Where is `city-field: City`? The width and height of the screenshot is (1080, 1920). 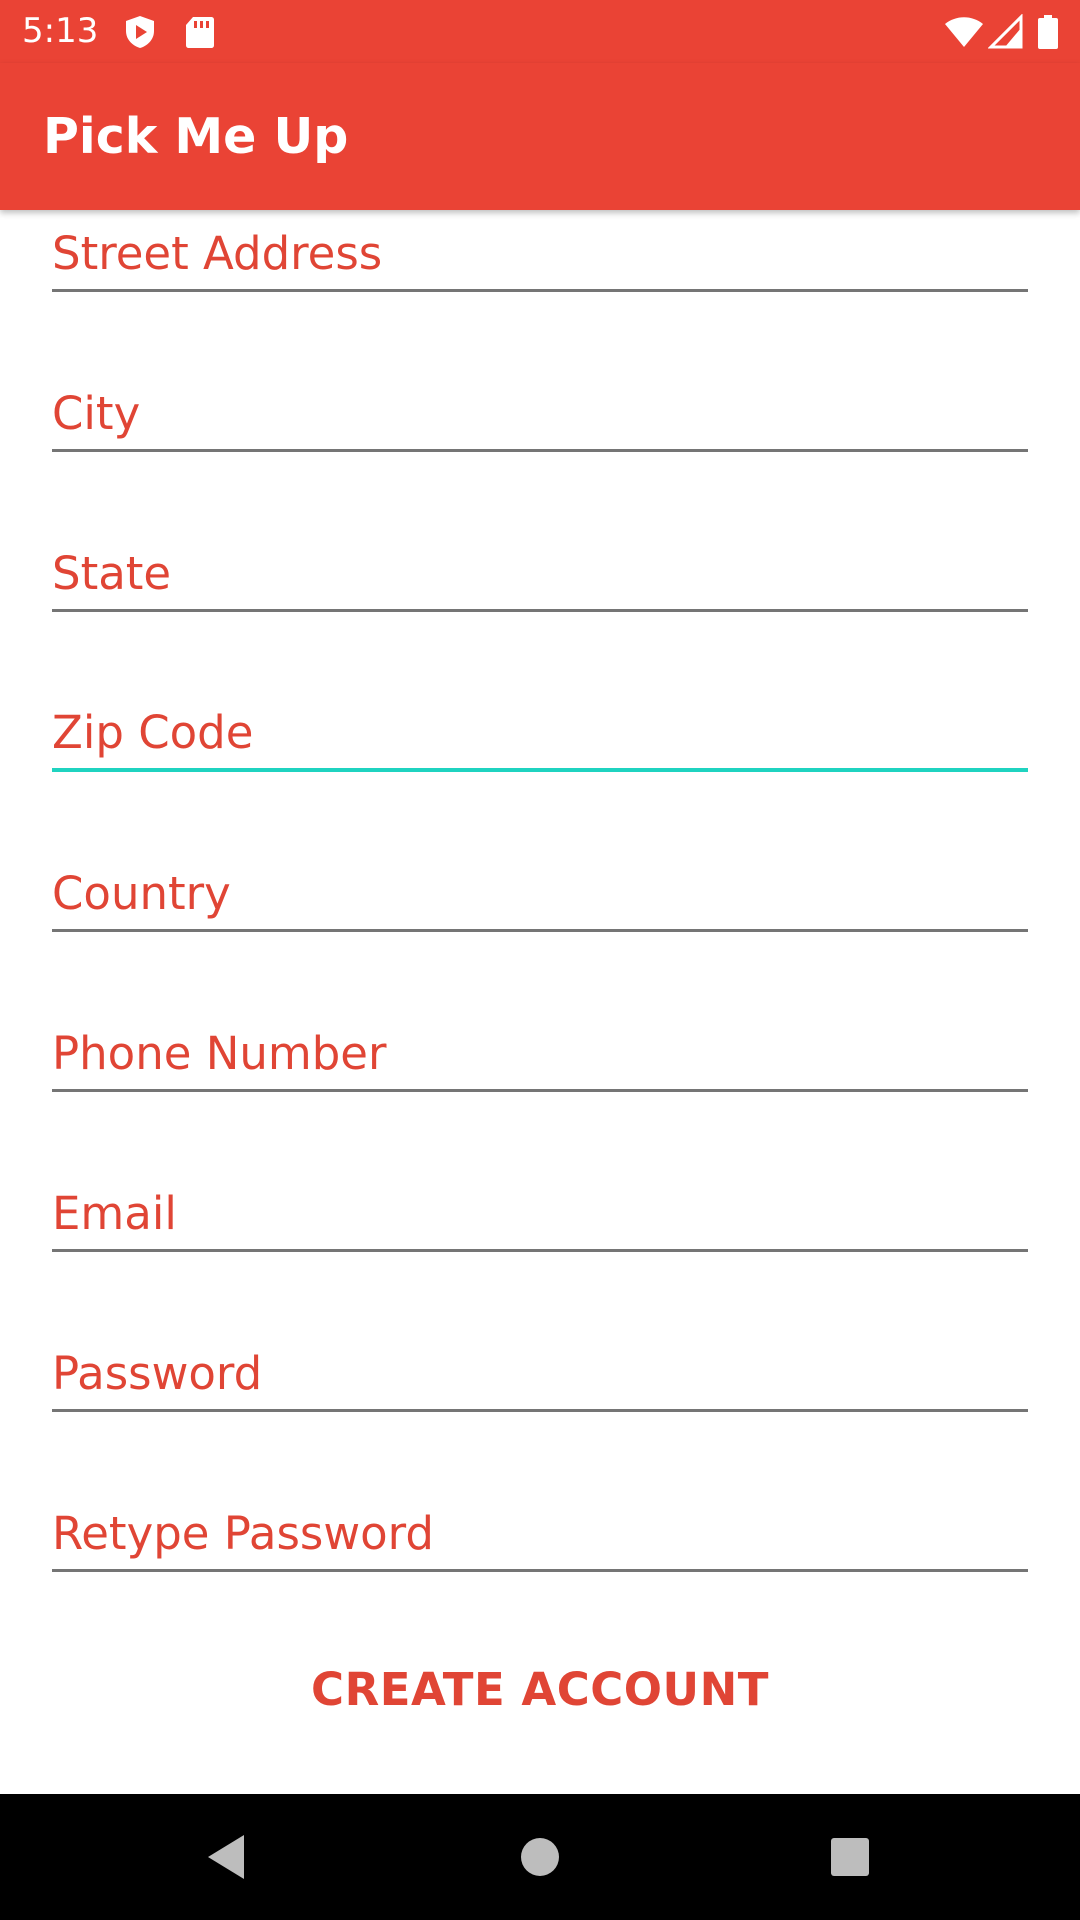 city-field: City is located at coordinates (540, 412).